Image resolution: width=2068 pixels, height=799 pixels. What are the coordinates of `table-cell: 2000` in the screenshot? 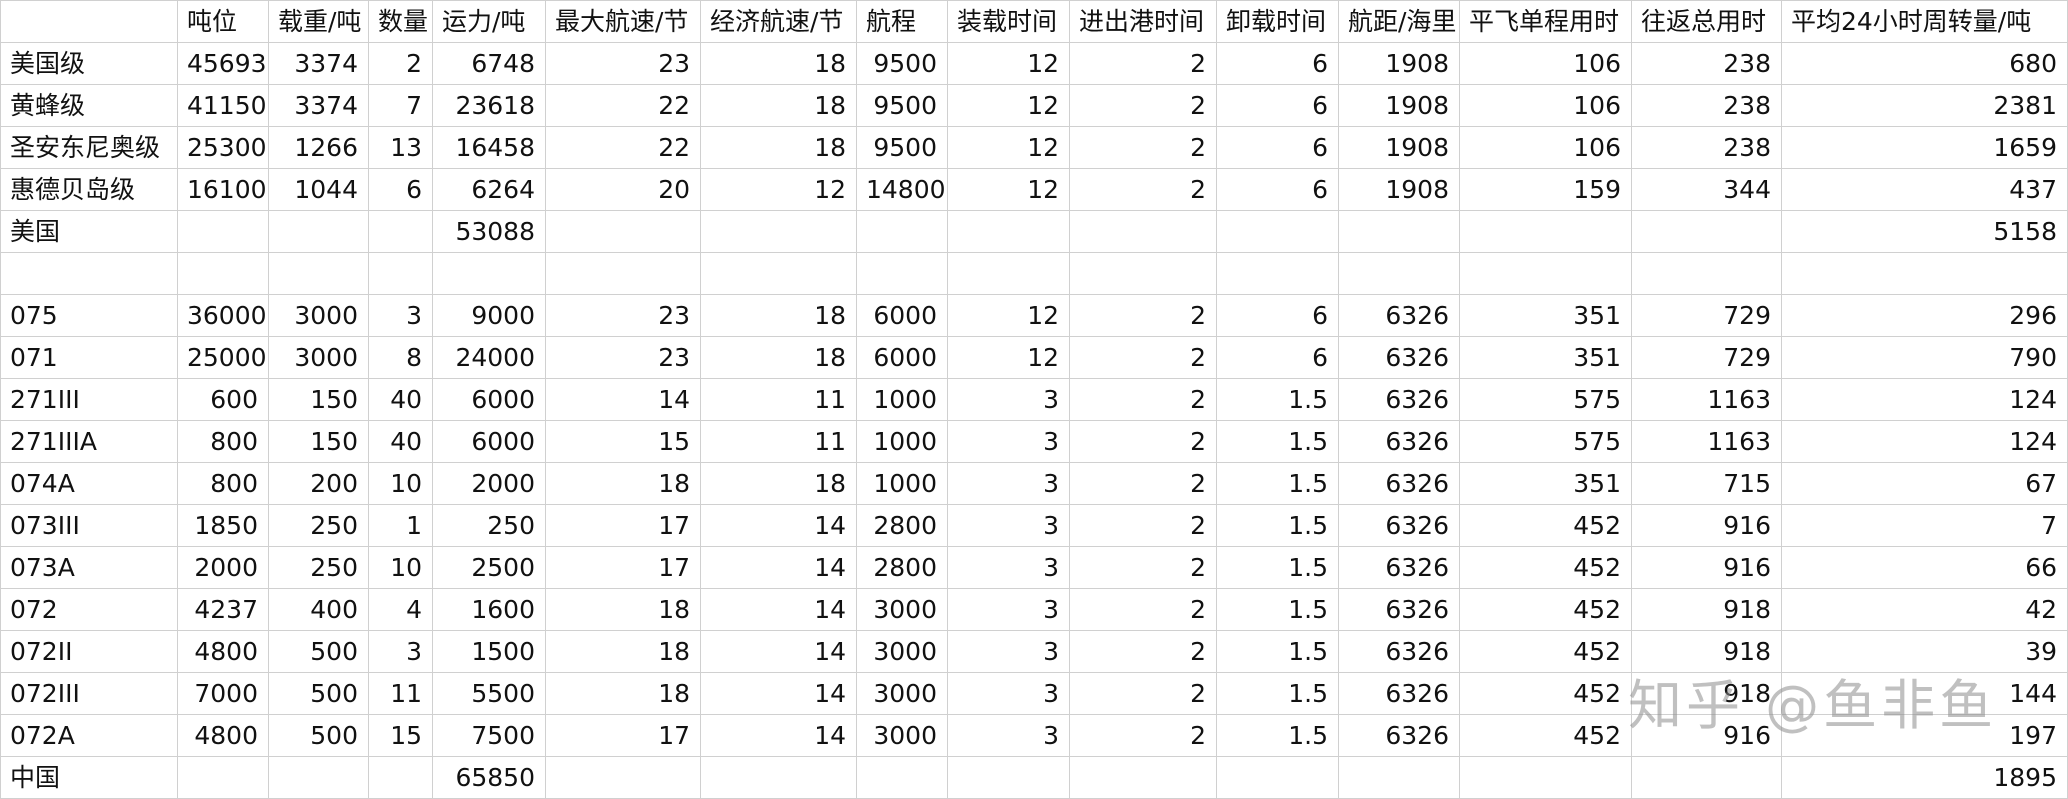 It's located at (223, 567).